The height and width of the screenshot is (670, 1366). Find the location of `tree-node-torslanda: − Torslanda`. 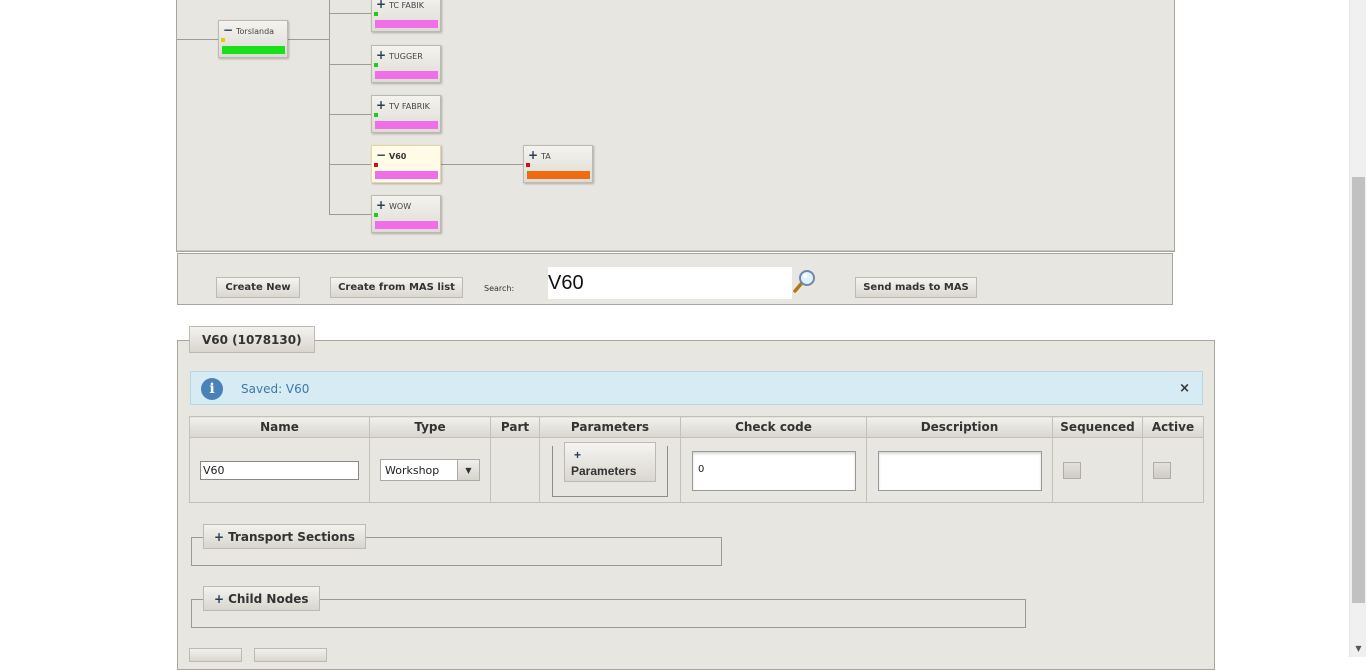

tree-node-torslanda: − Torslanda is located at coordinates (253, 39).